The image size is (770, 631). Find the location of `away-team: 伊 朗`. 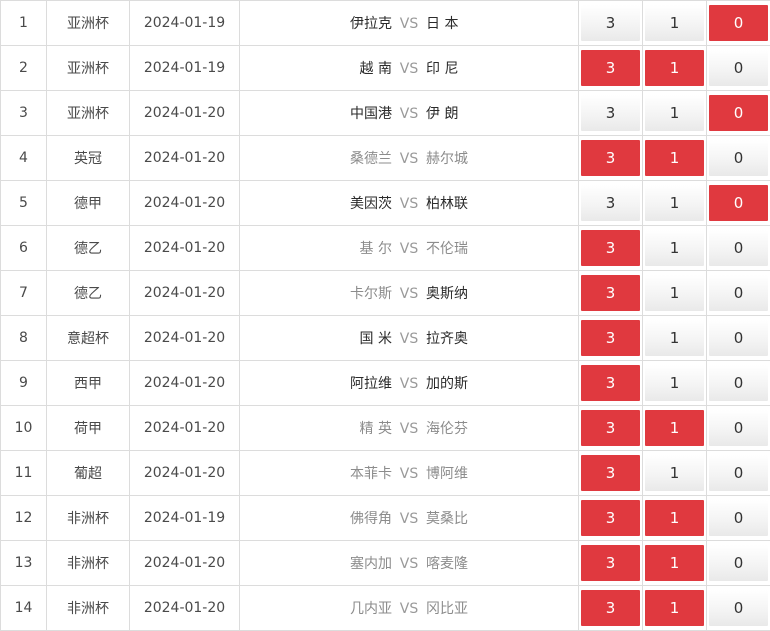

away-team: 伊 朗 is located at coordinates (501, 113).